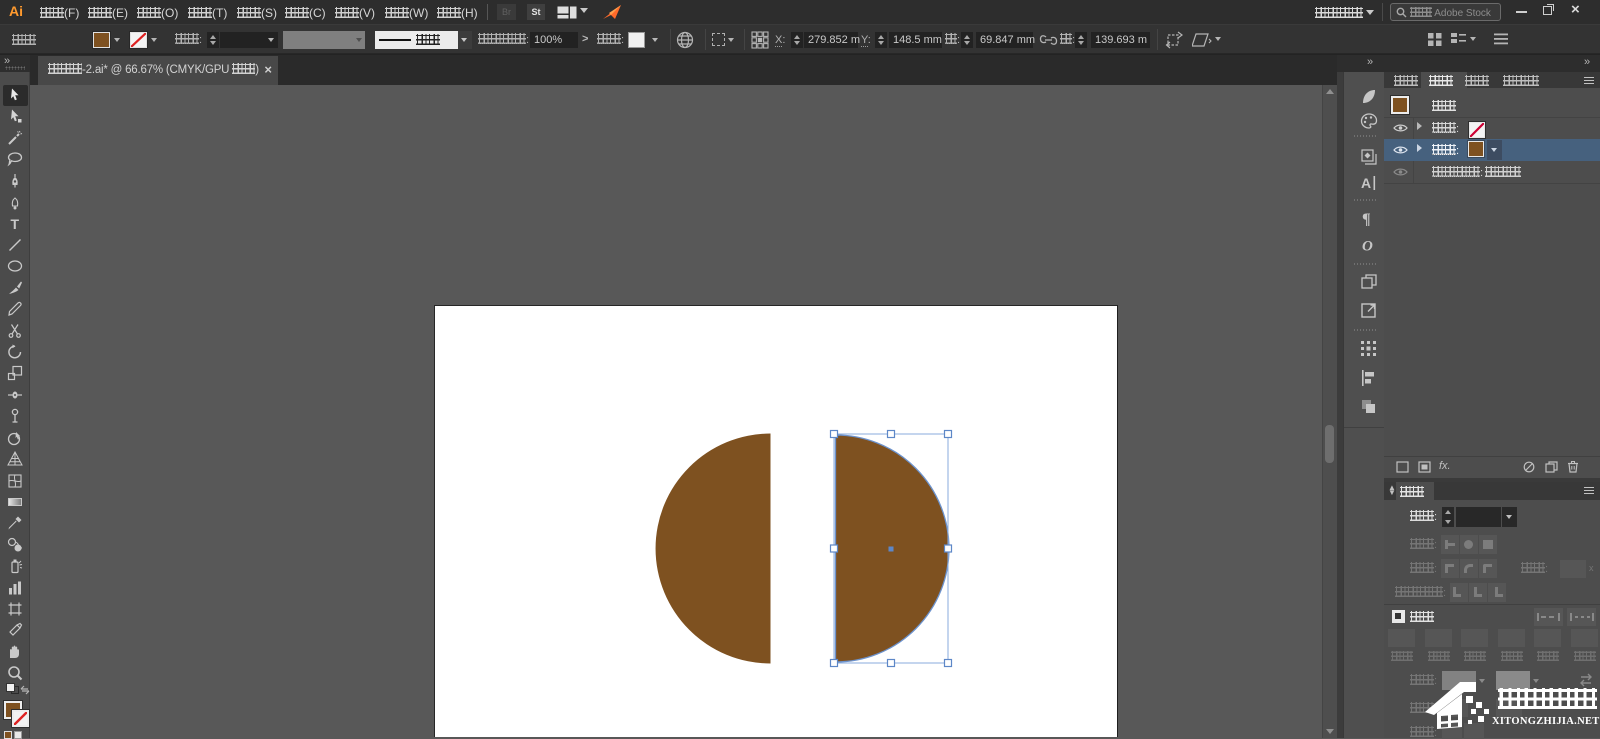 The image size is (1600, 739). Describe the element at coordinates (1366, 183) in the screenshot. I see `svg-text: A` at that location.